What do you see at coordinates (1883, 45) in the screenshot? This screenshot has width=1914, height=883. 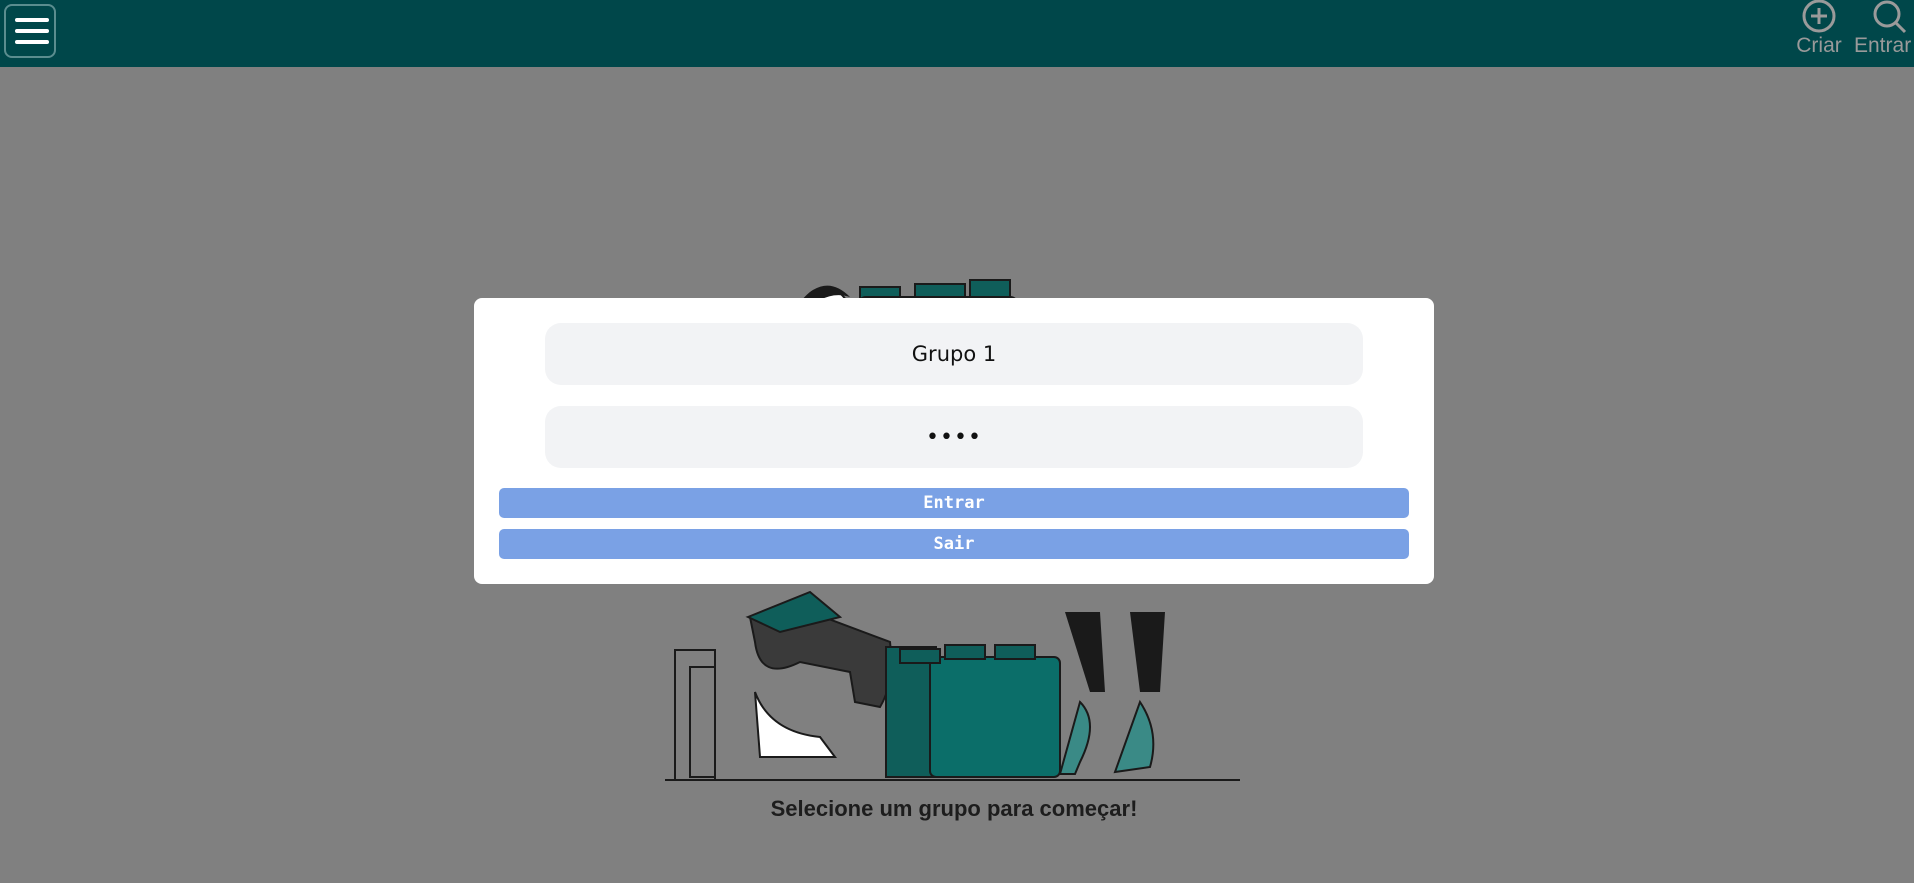 I see `join-label: Entrar` at bounding box center [1883, 45].